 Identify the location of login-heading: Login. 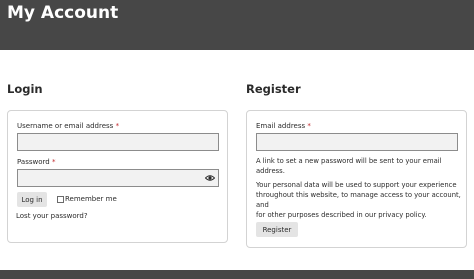
(25, 89).